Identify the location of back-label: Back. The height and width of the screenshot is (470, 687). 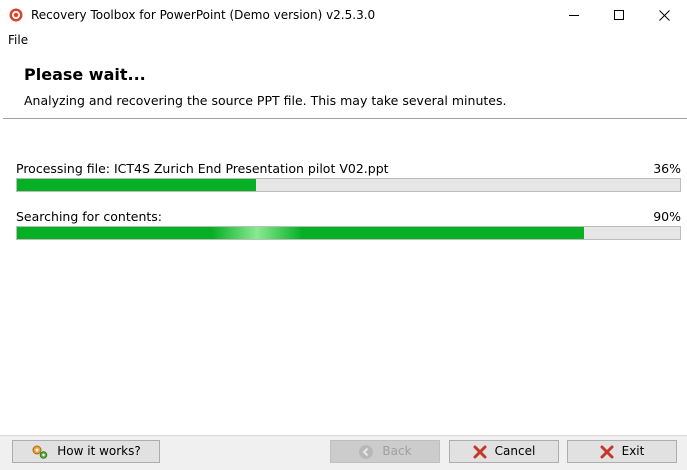
(397, 451).